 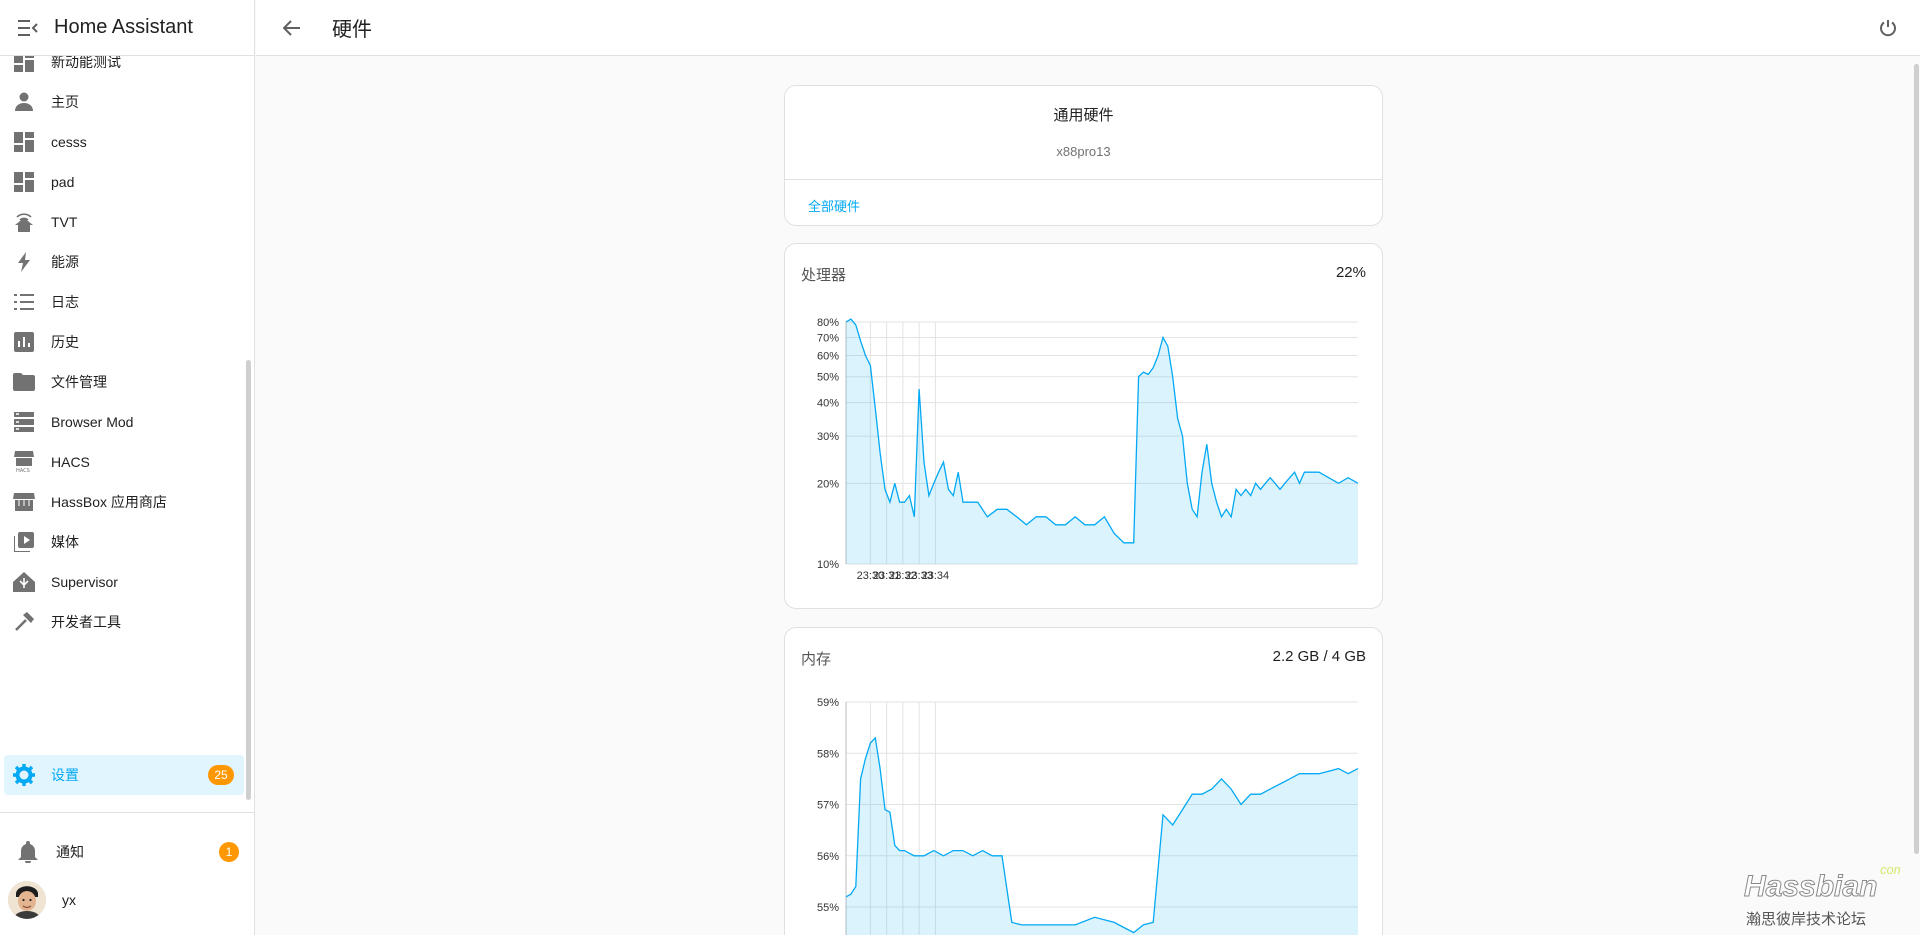 What do you see at coordinates (127, 900) in the screenshot?
I see `user-profile-button: yx` at bounding box center [127, 900].